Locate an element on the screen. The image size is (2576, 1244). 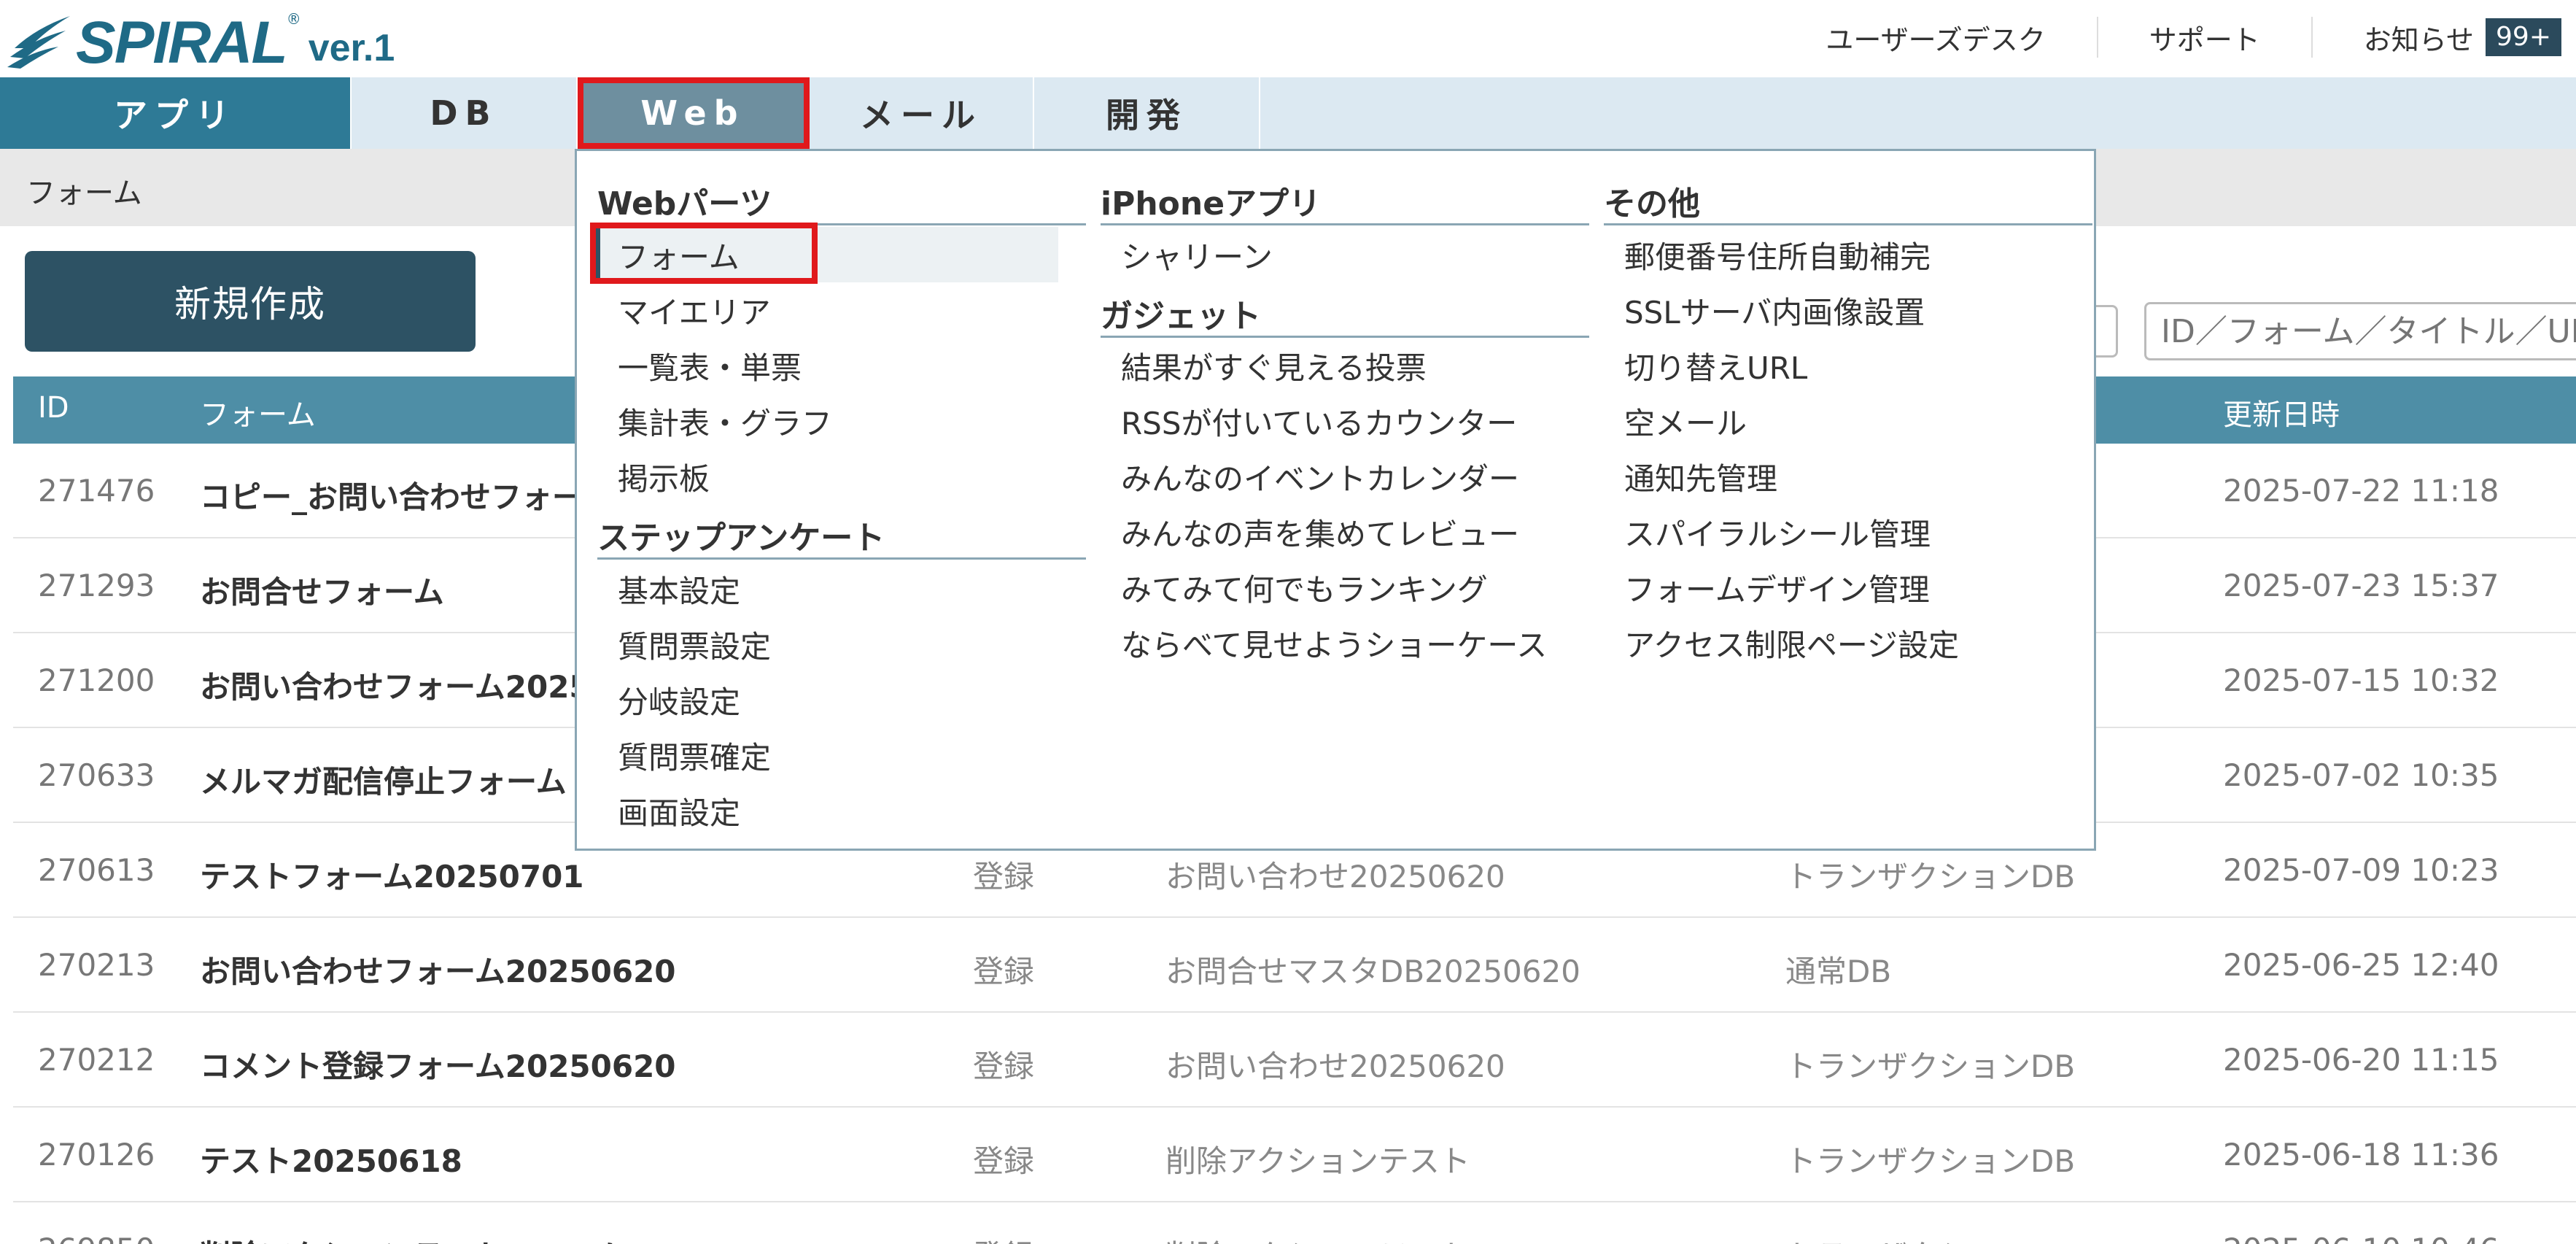
app-header: SPIRAL ® ver.1 ユーザーズデスク サポート お知らせ 99+ is located at coordinates (1288, 38).